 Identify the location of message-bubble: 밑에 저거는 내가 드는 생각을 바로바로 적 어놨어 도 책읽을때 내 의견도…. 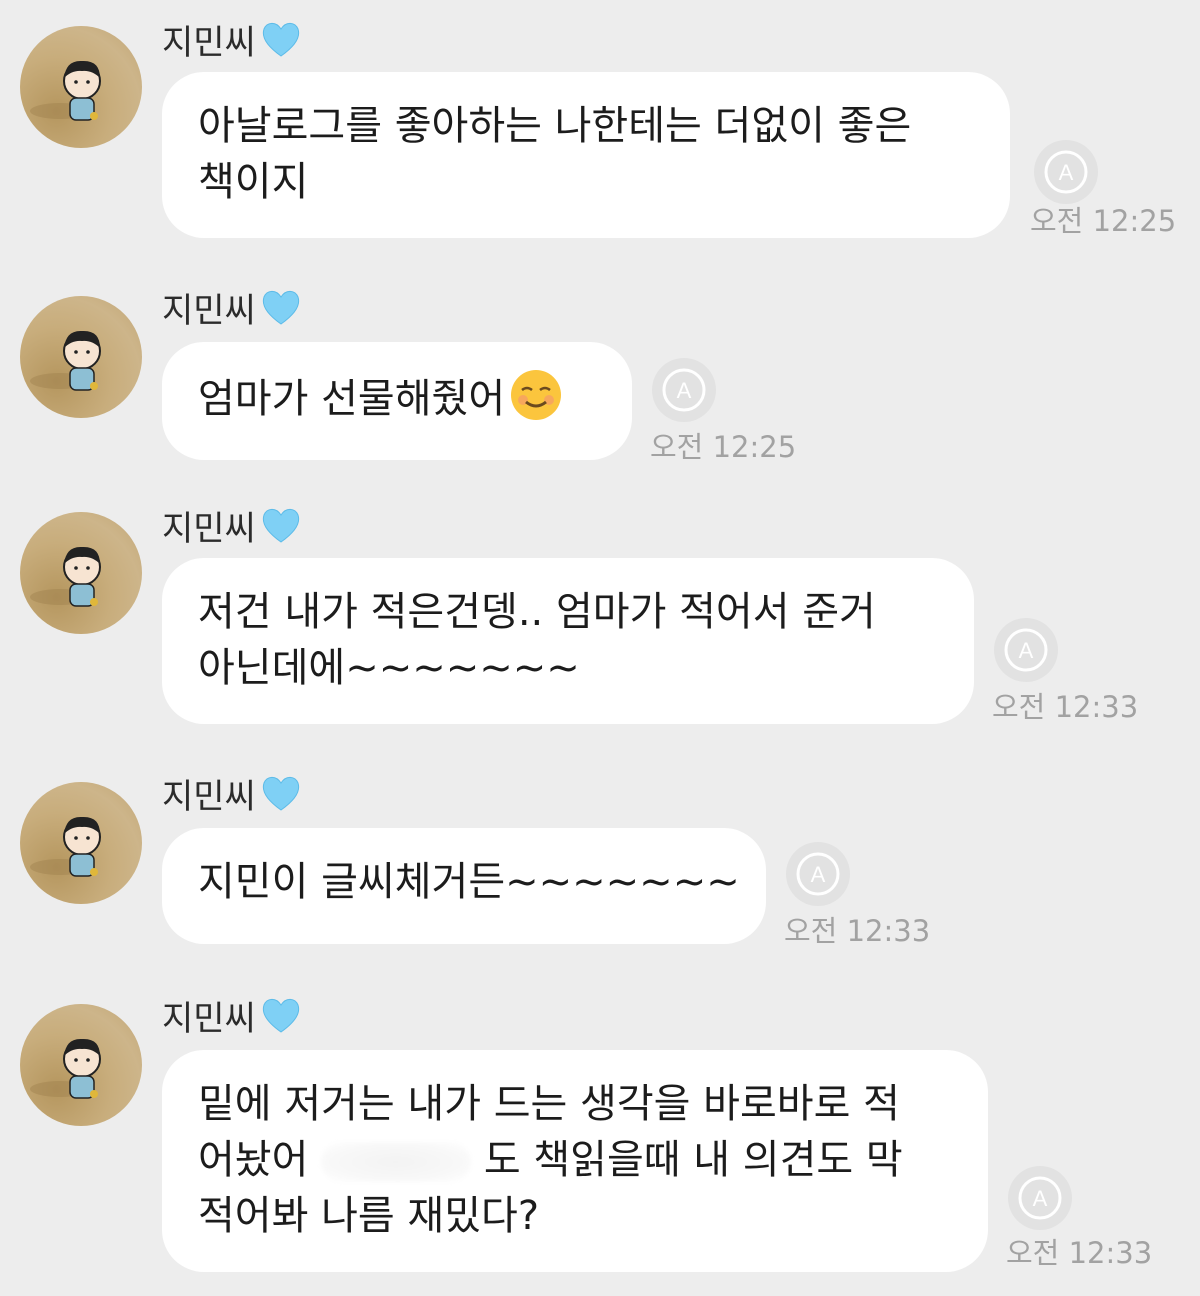
(575, 1161).